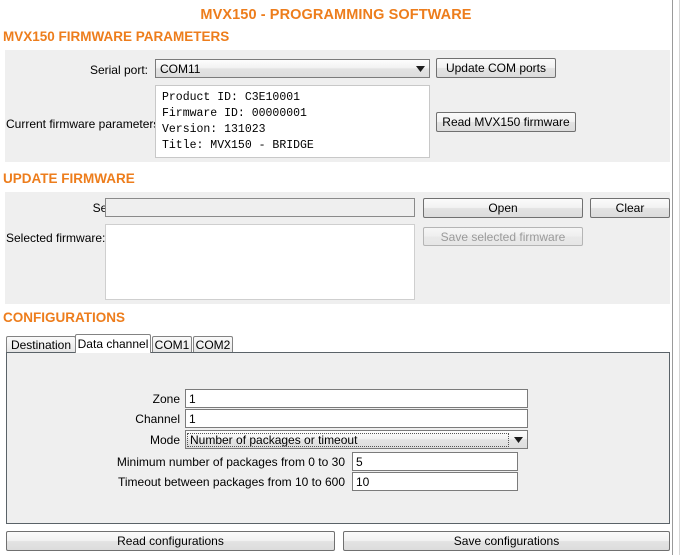 The image size is (680, 555). What do you see at coordinates (672, 277) in the screenshot?
I see `window-right-border` at bounding box center [672, 277].